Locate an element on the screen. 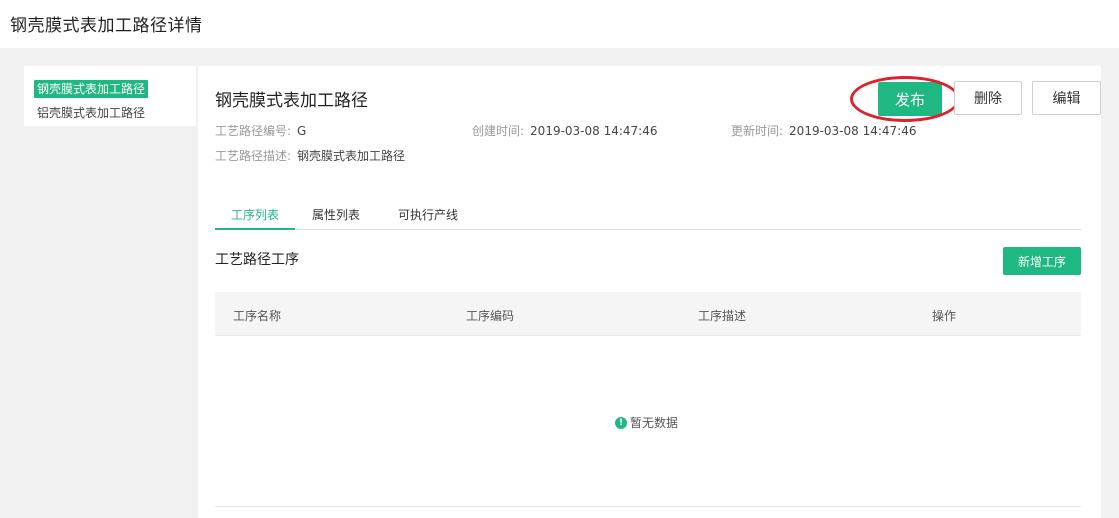  info-icon: ! is located at coordinates (621, 422).